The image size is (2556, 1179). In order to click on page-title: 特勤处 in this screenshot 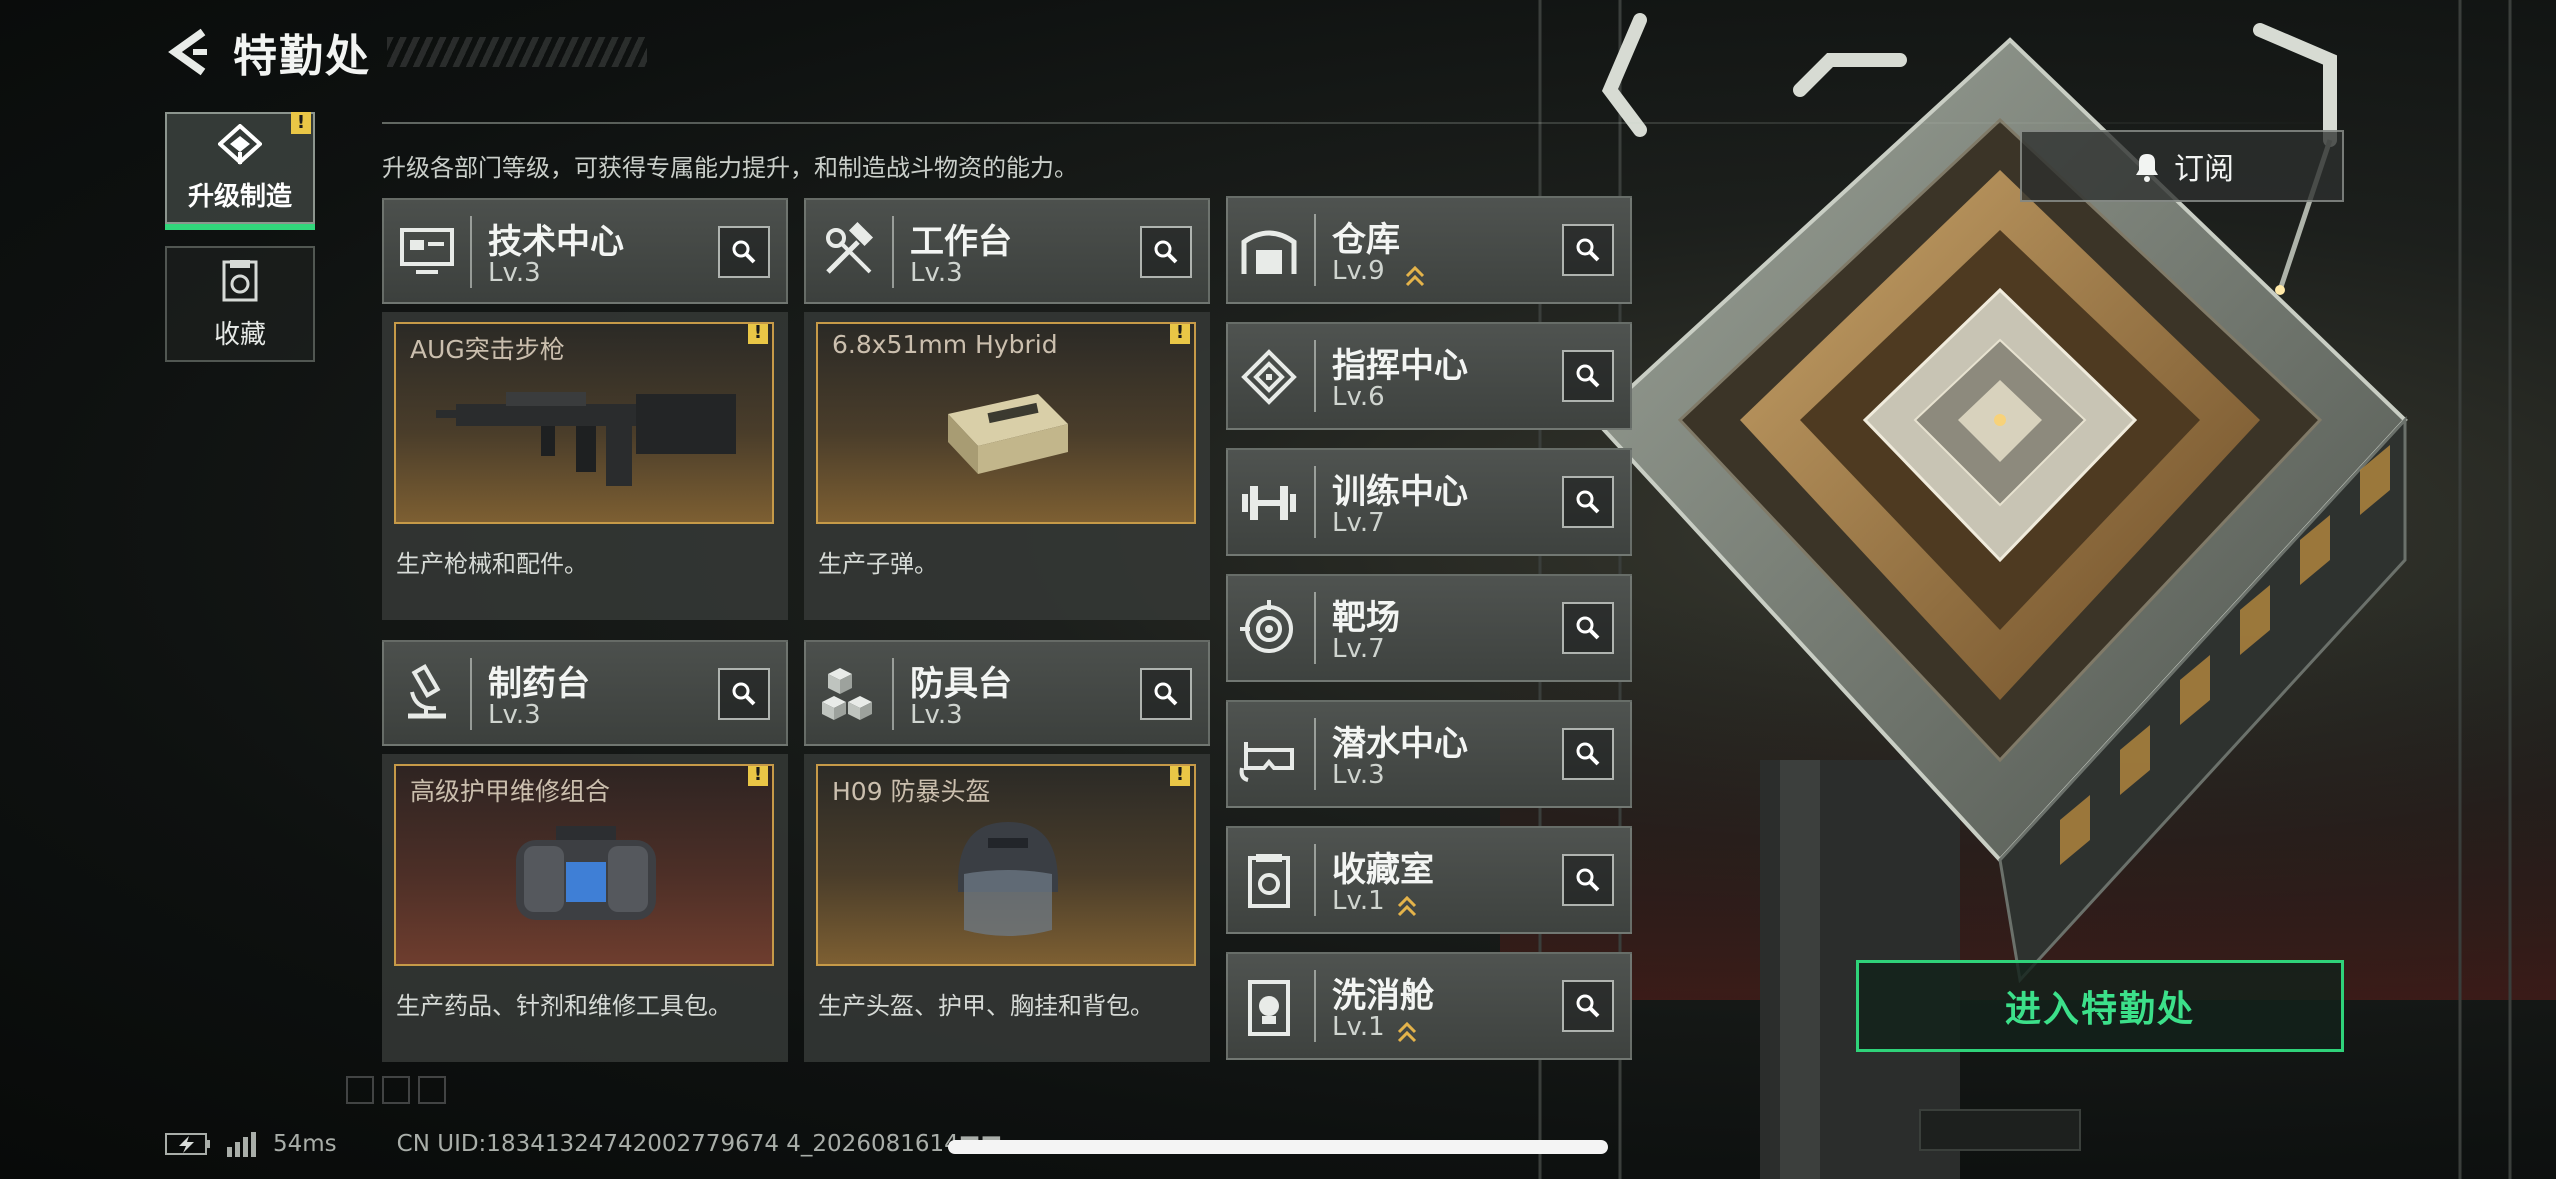, I will do `click(302, 56)`.